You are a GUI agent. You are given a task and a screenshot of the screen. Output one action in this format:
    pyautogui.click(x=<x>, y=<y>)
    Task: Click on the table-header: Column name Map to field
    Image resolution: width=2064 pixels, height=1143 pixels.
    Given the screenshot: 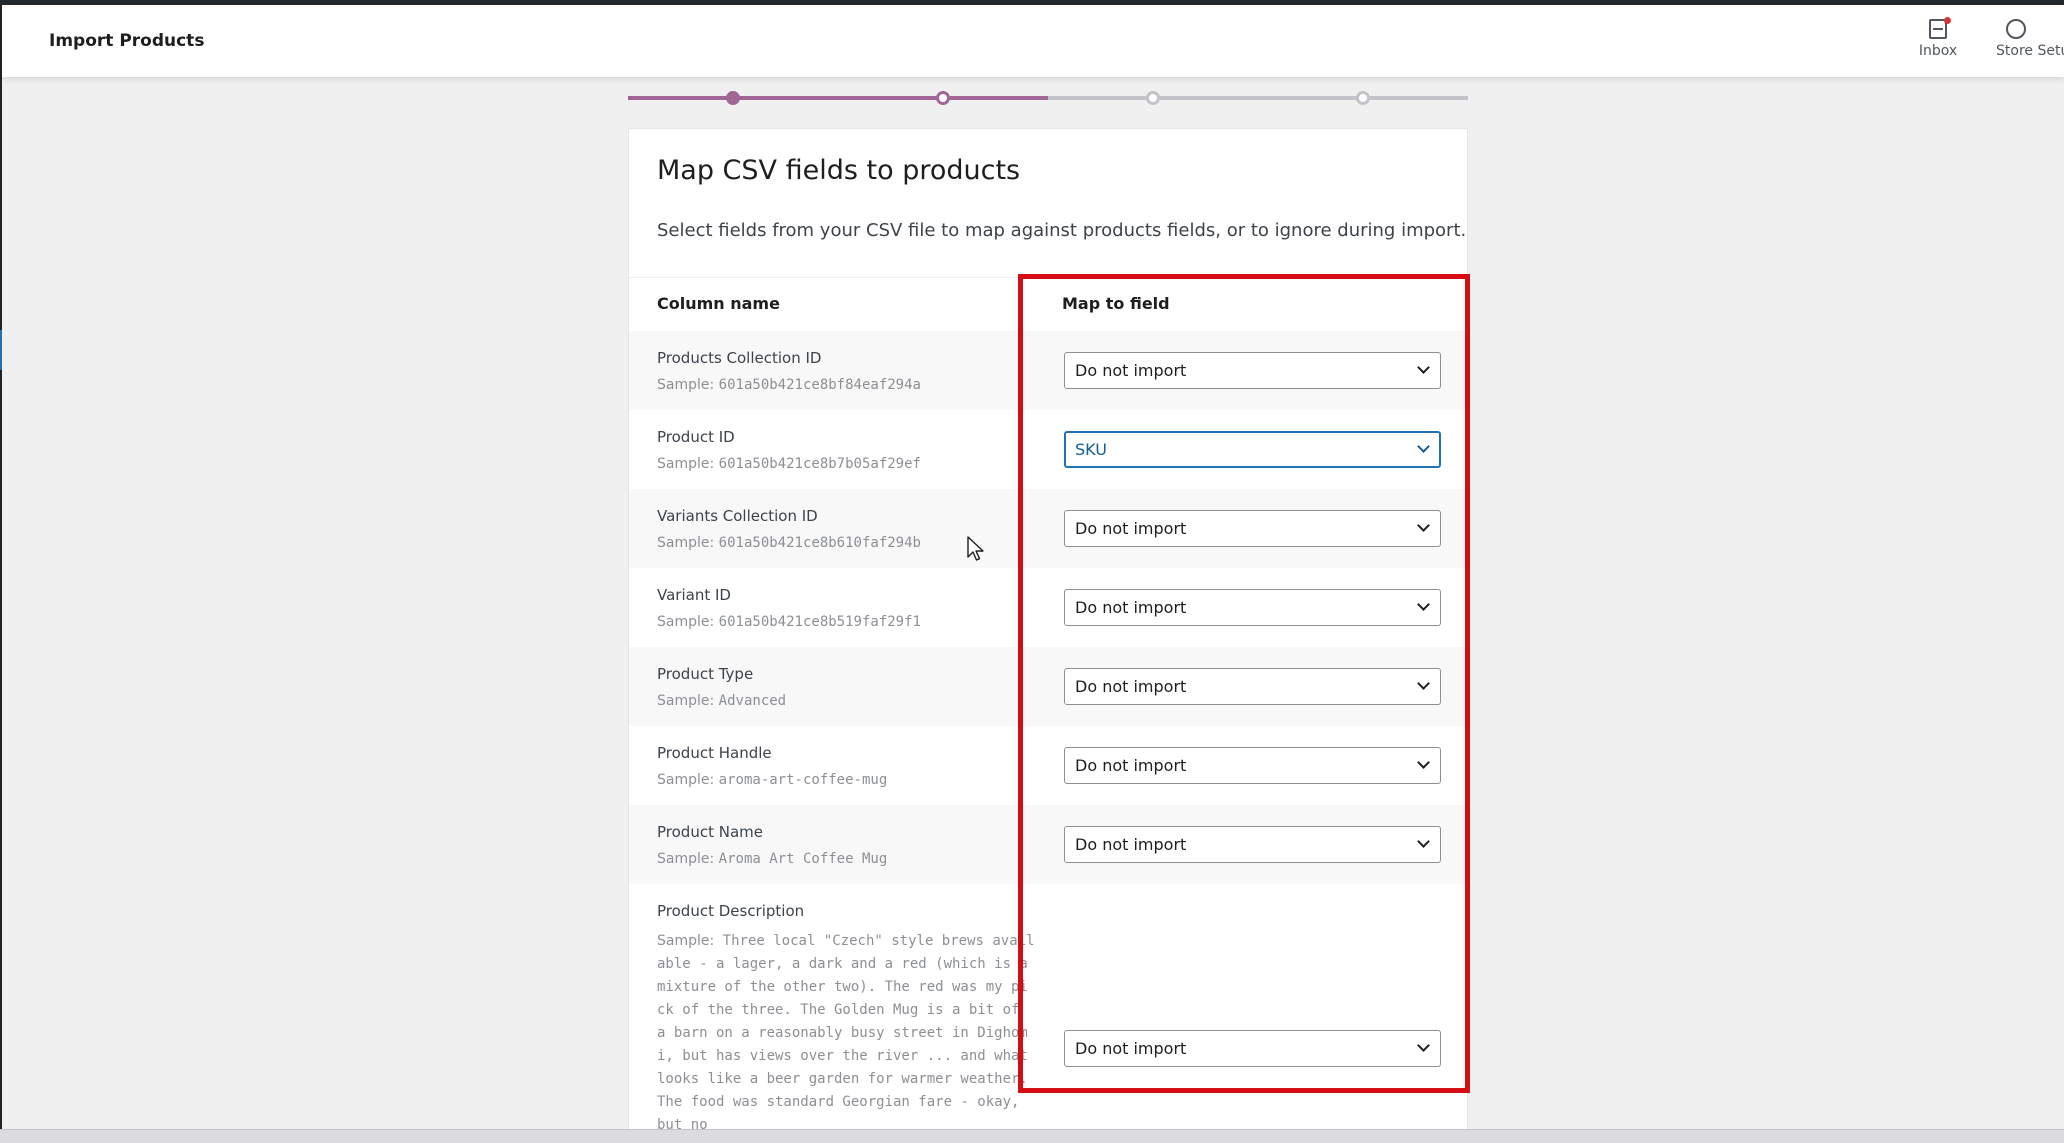 What is the action you would take?
    pyautogui.click(x=1048, y=304)
    